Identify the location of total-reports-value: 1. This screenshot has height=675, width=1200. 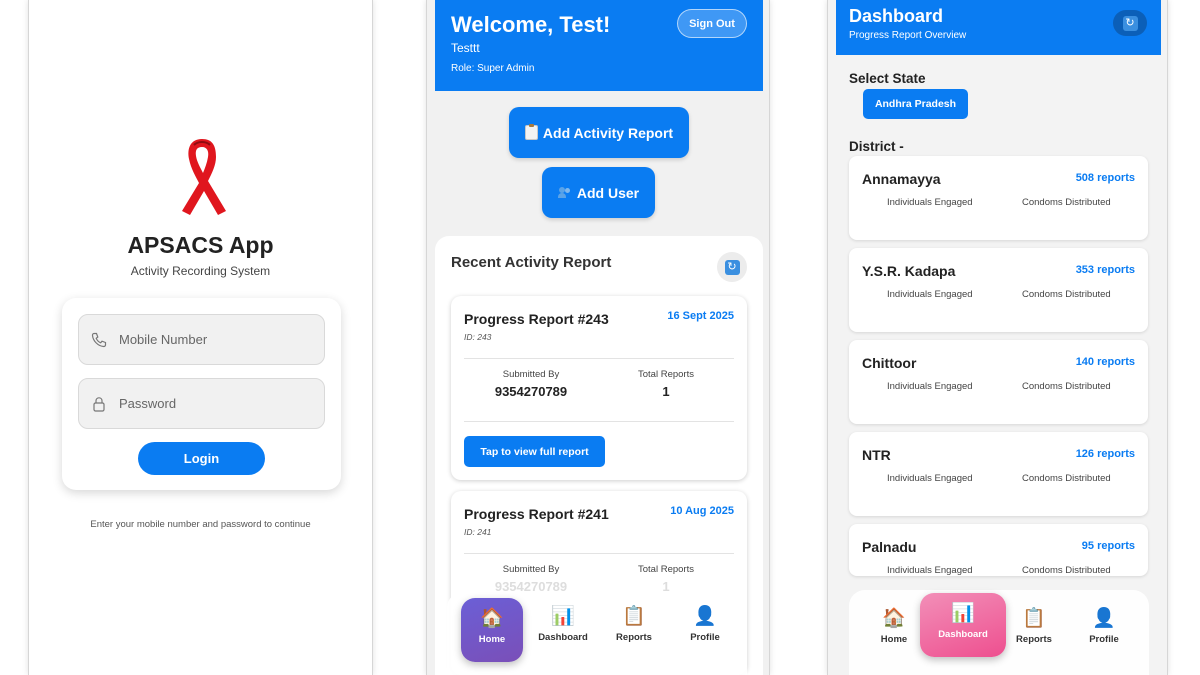
(666, 391).